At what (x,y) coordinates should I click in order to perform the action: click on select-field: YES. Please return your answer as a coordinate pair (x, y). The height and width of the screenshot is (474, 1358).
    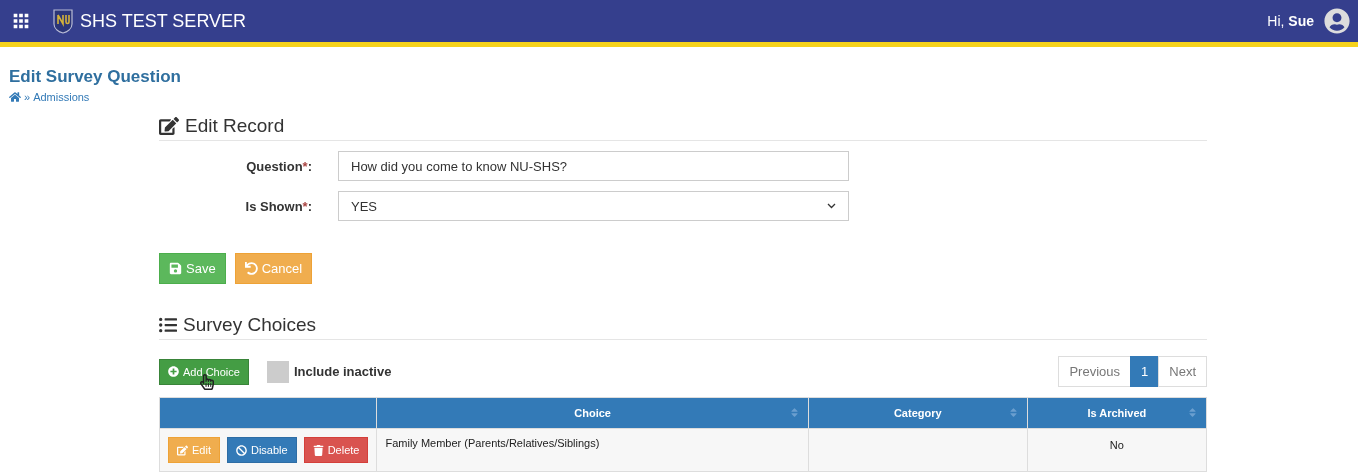
    Looking at the image, I should click on (593, 206).